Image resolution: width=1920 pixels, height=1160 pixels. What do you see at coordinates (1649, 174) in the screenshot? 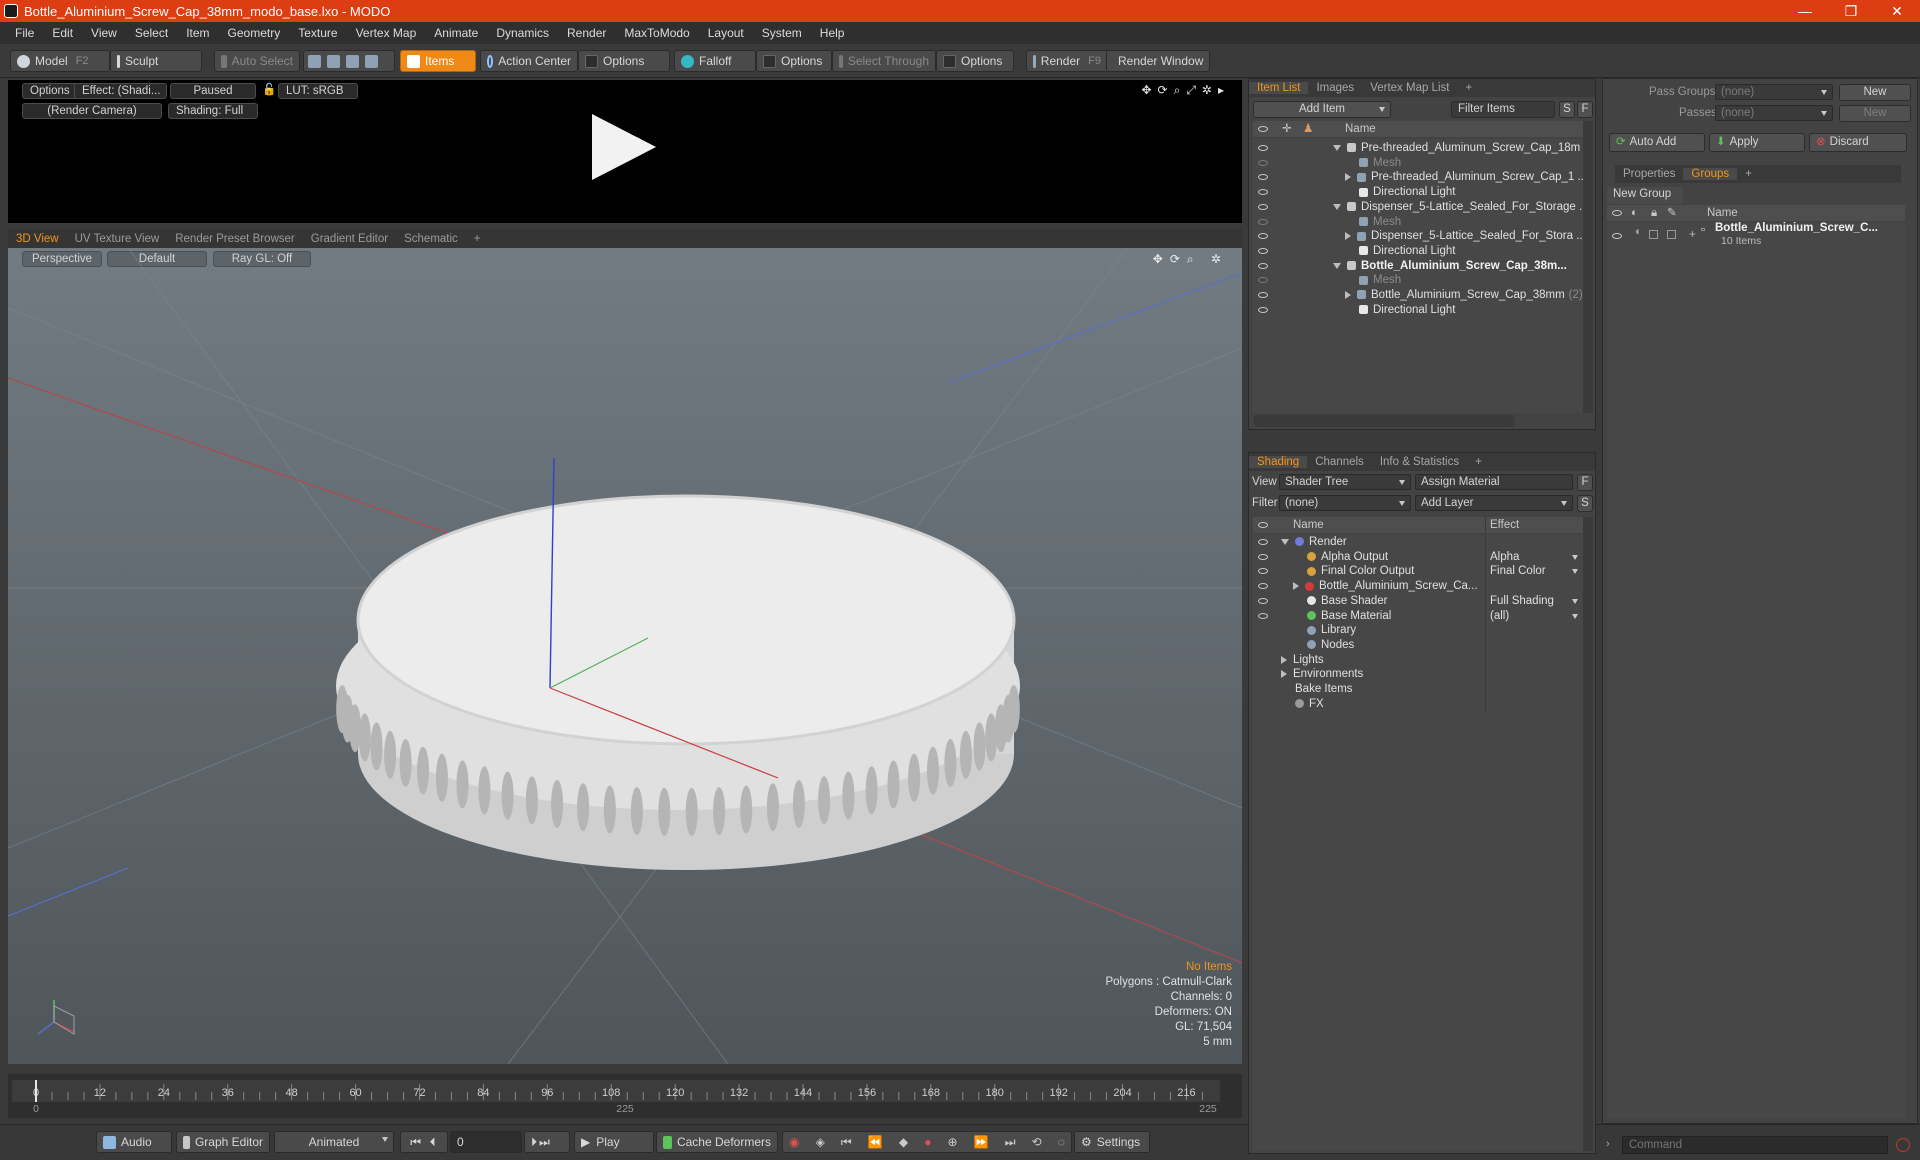
I see `tab-properties: Properties` at bounding box center [1649, 174].